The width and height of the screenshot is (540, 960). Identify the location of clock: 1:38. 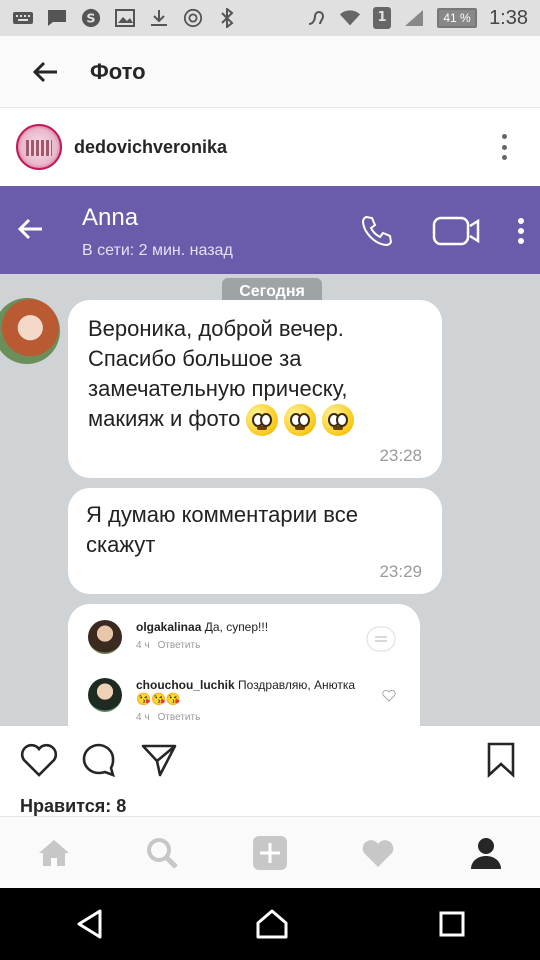
(508, 17).